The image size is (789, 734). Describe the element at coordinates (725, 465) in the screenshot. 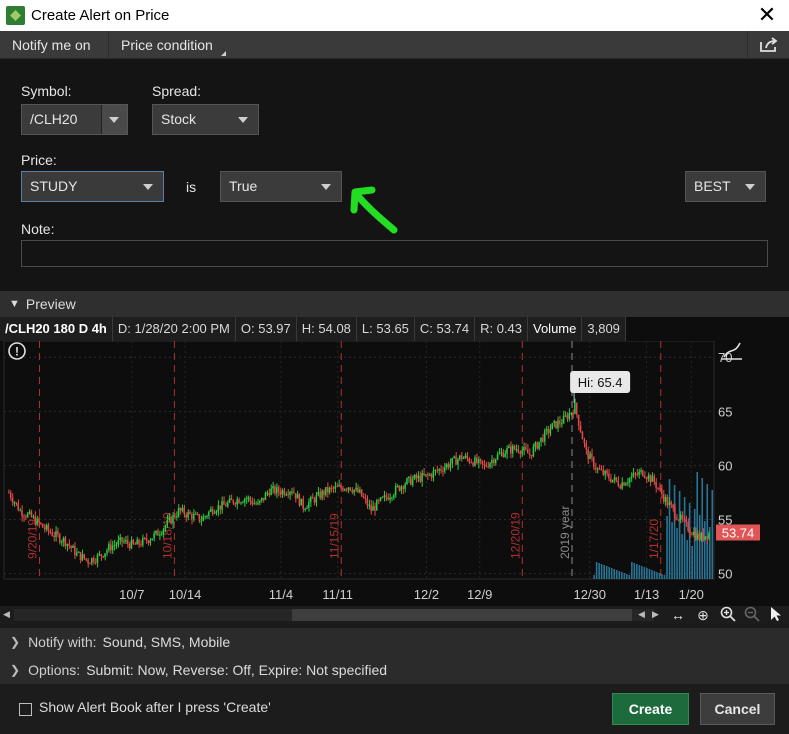

I see `y-tick-label: 60` at that location.